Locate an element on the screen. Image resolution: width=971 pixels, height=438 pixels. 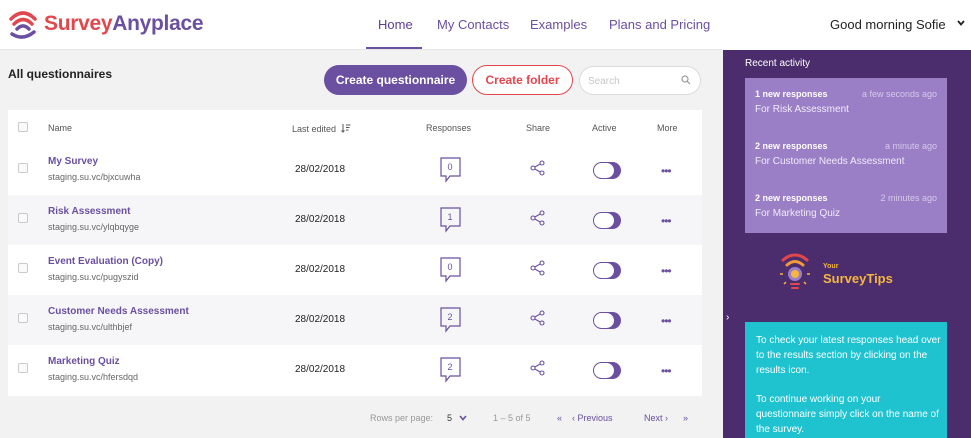
nav-plans-and-pricing: Plans and Pricing is located at coordinates (659, 24).